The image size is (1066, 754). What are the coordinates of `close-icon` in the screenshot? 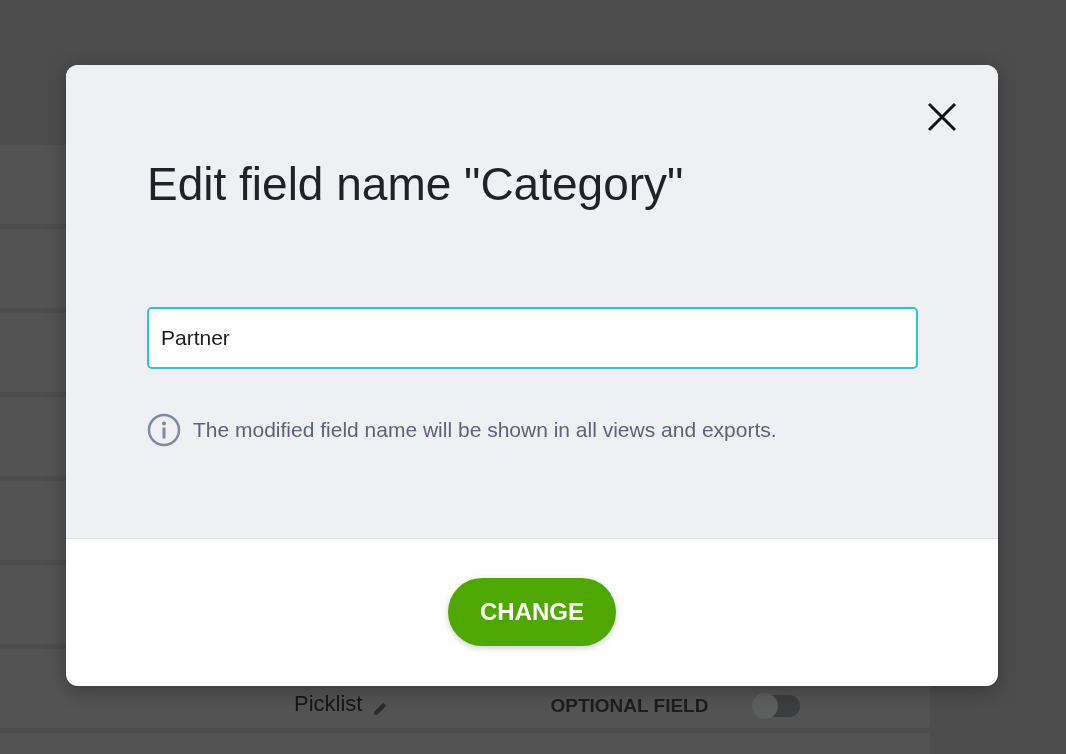 It's located at (942, 117).